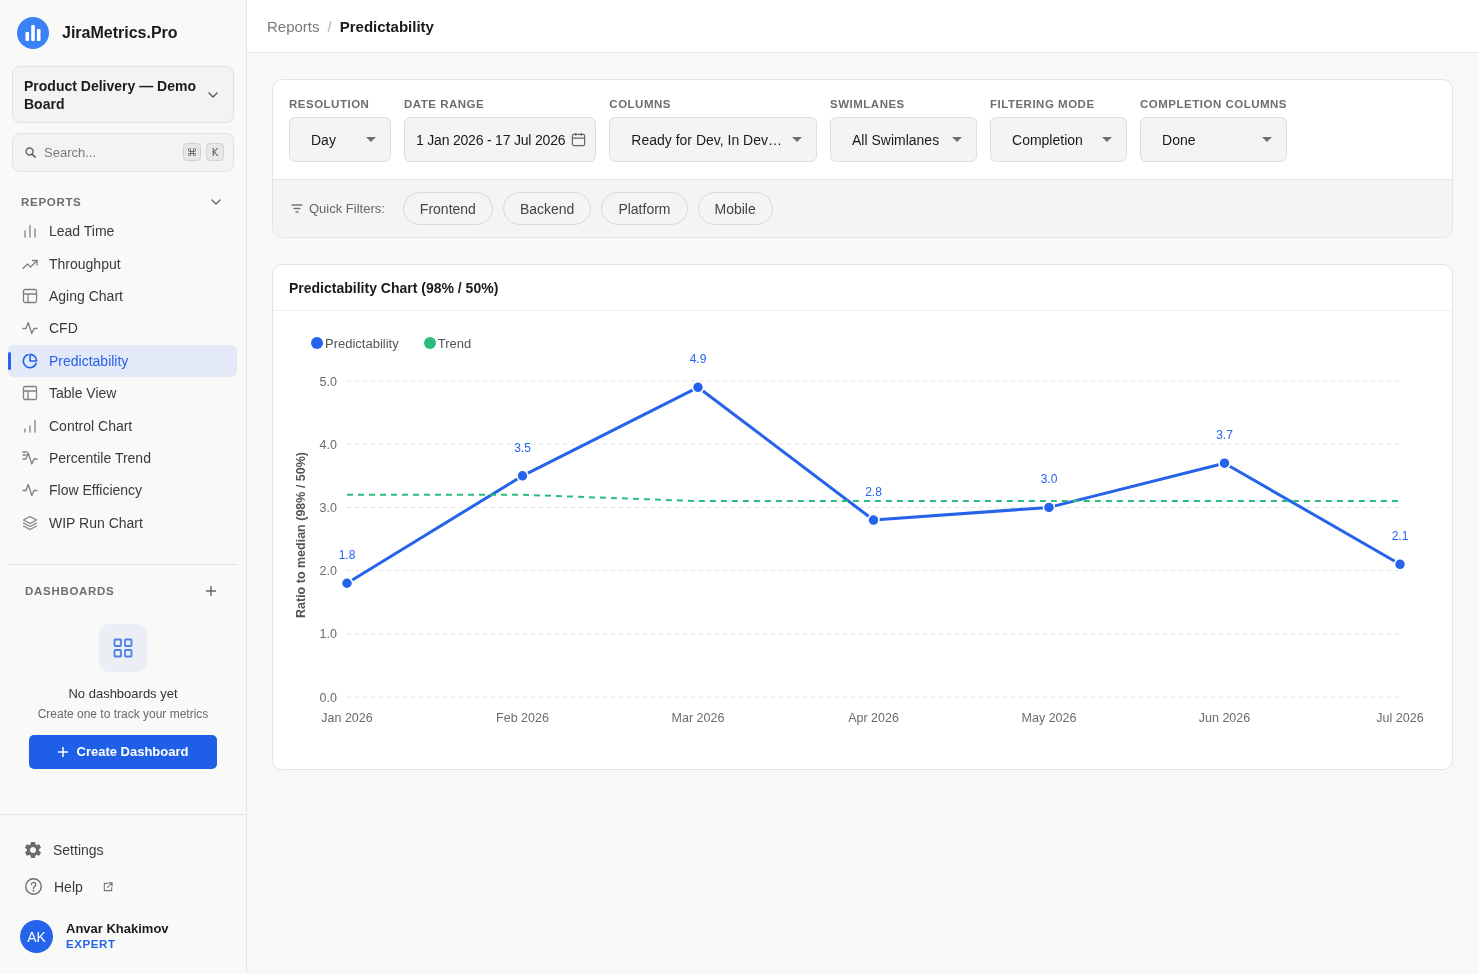  I want to click on nav-item: Lead Time, so click(122, 231).